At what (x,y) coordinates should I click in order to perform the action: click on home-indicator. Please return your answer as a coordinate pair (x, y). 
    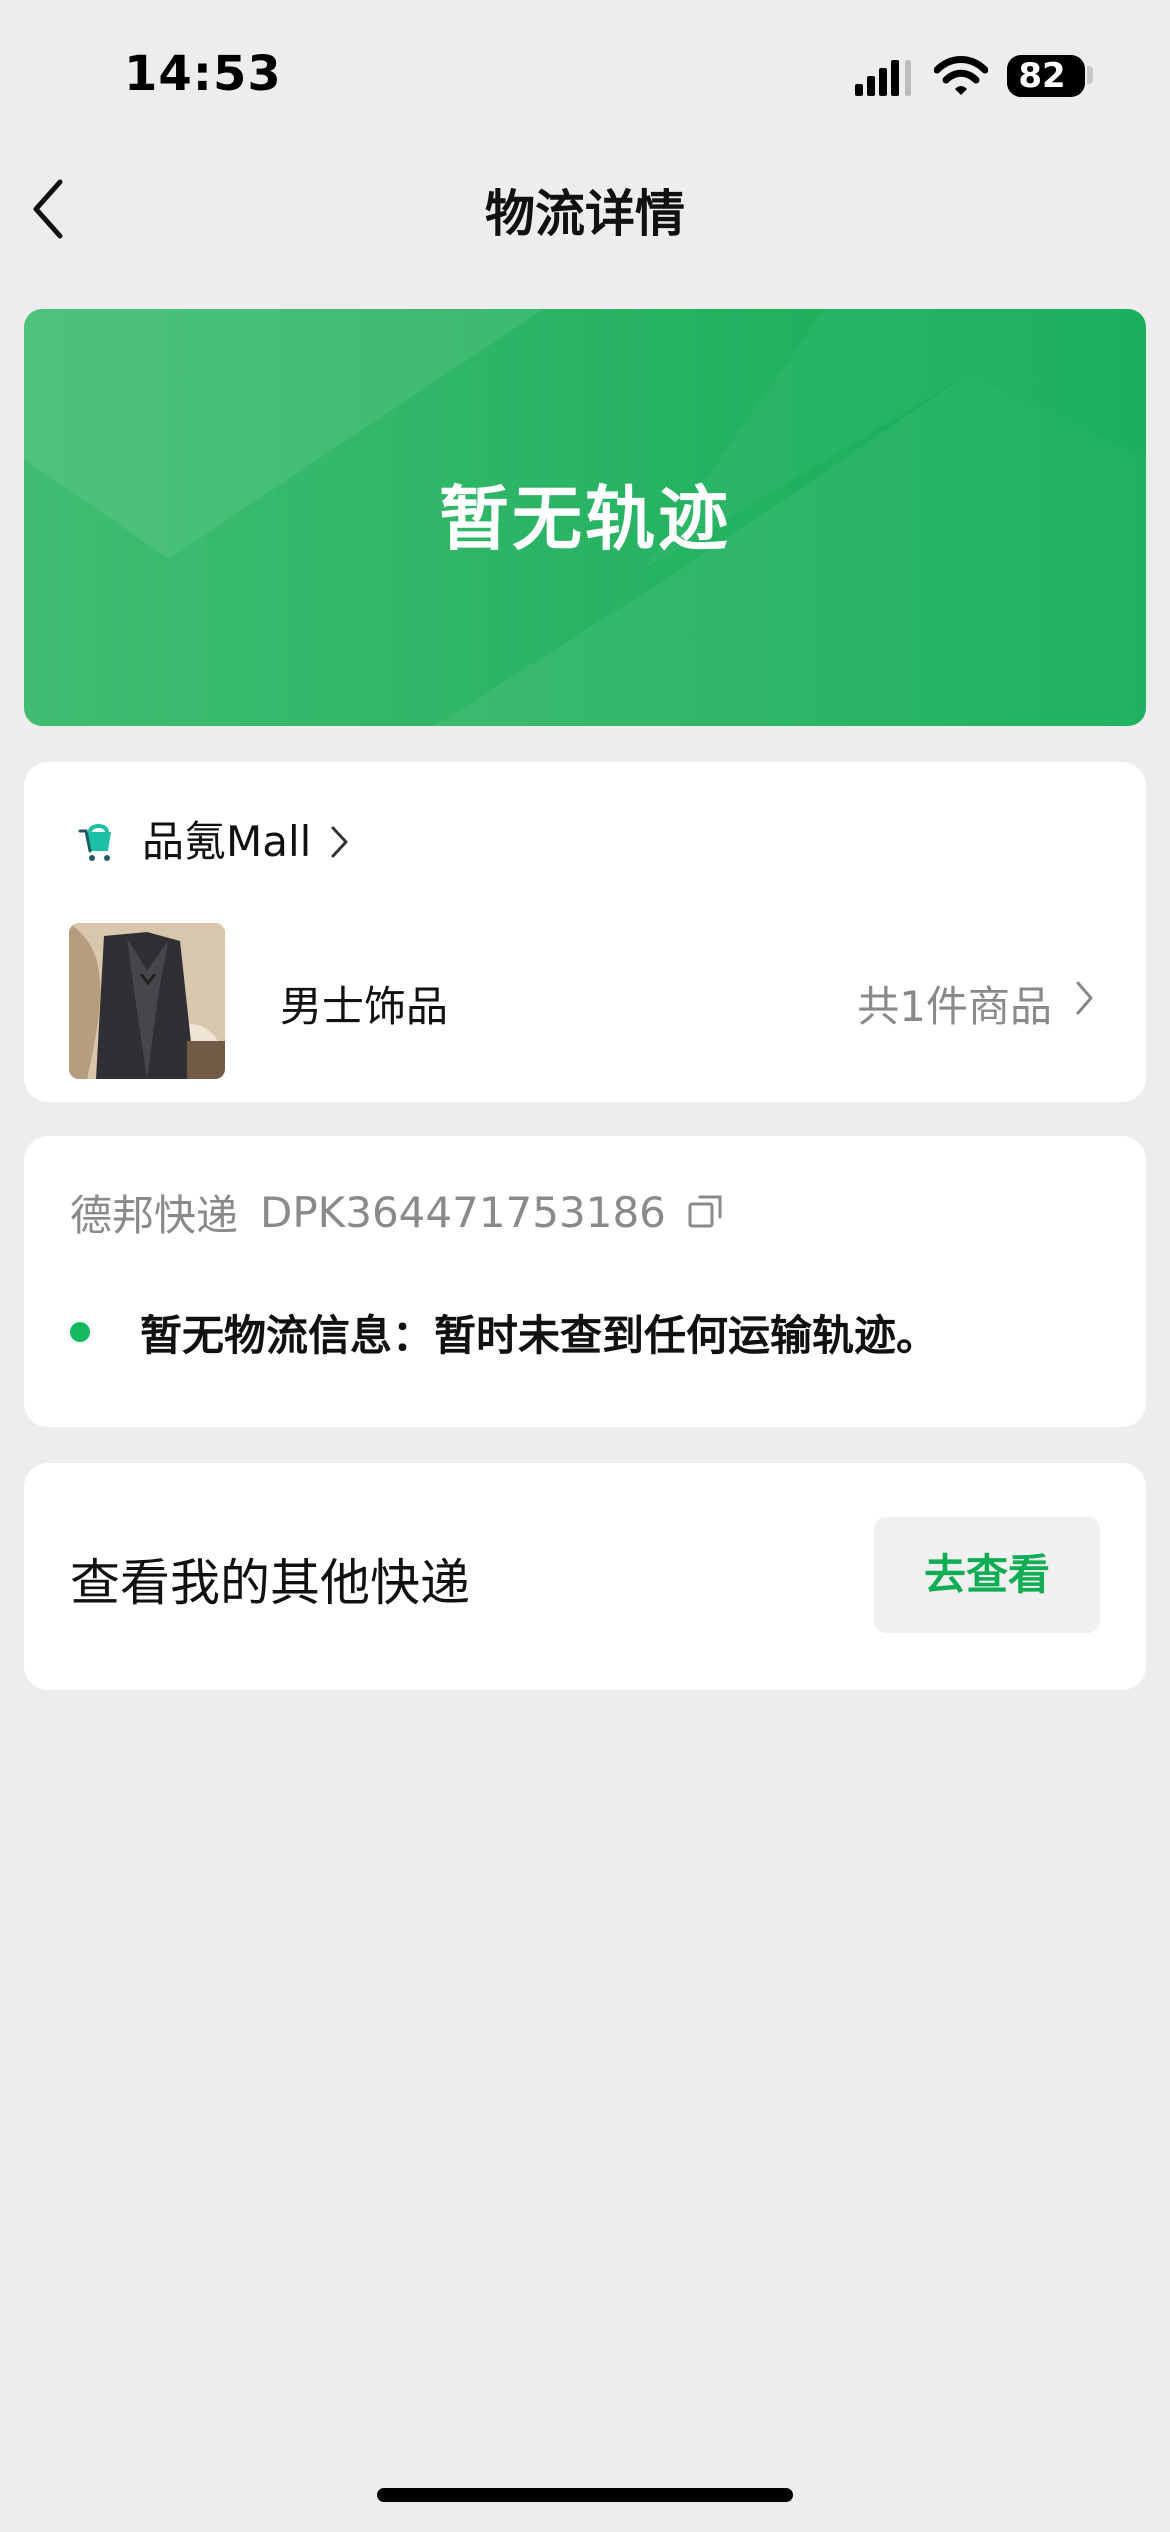
    Looking at the image, I should click on (585, 2495).